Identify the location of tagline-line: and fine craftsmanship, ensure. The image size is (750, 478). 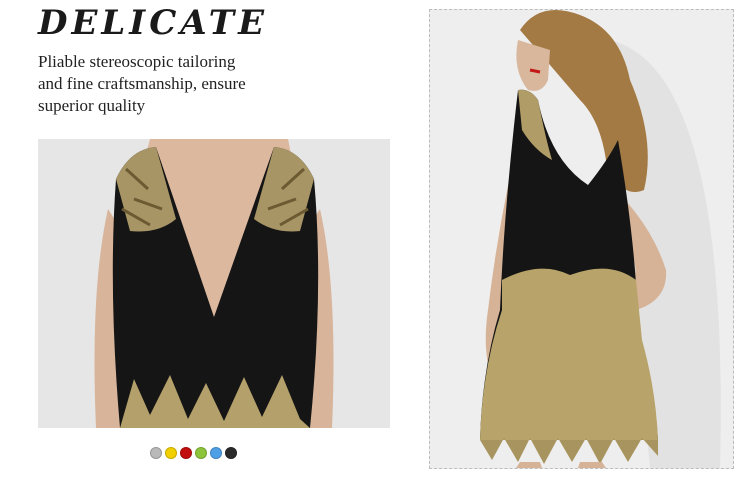
(142, 83).